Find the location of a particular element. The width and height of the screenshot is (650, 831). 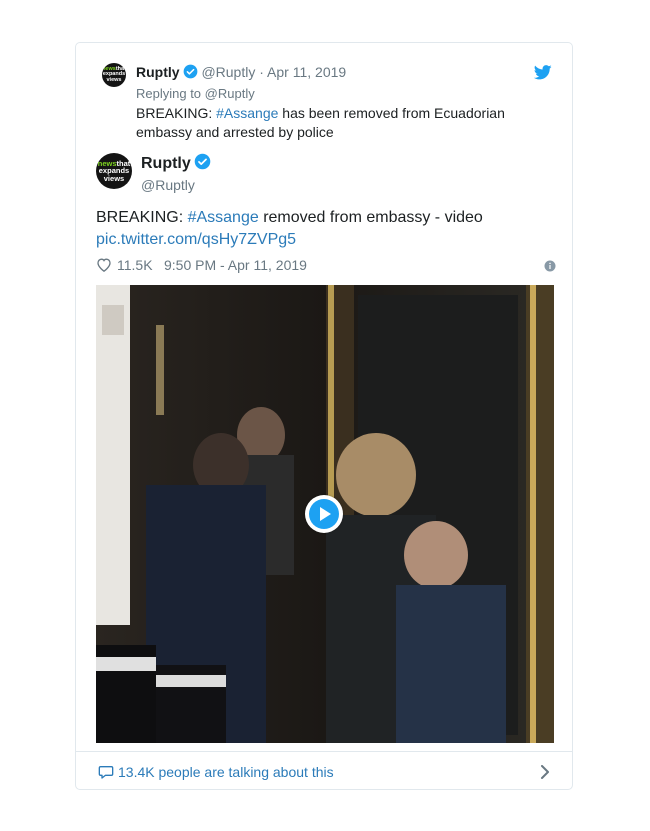

media-link: pic.twitter.com/qsHy7ZVPg5 is located at coordinates (196, 239).